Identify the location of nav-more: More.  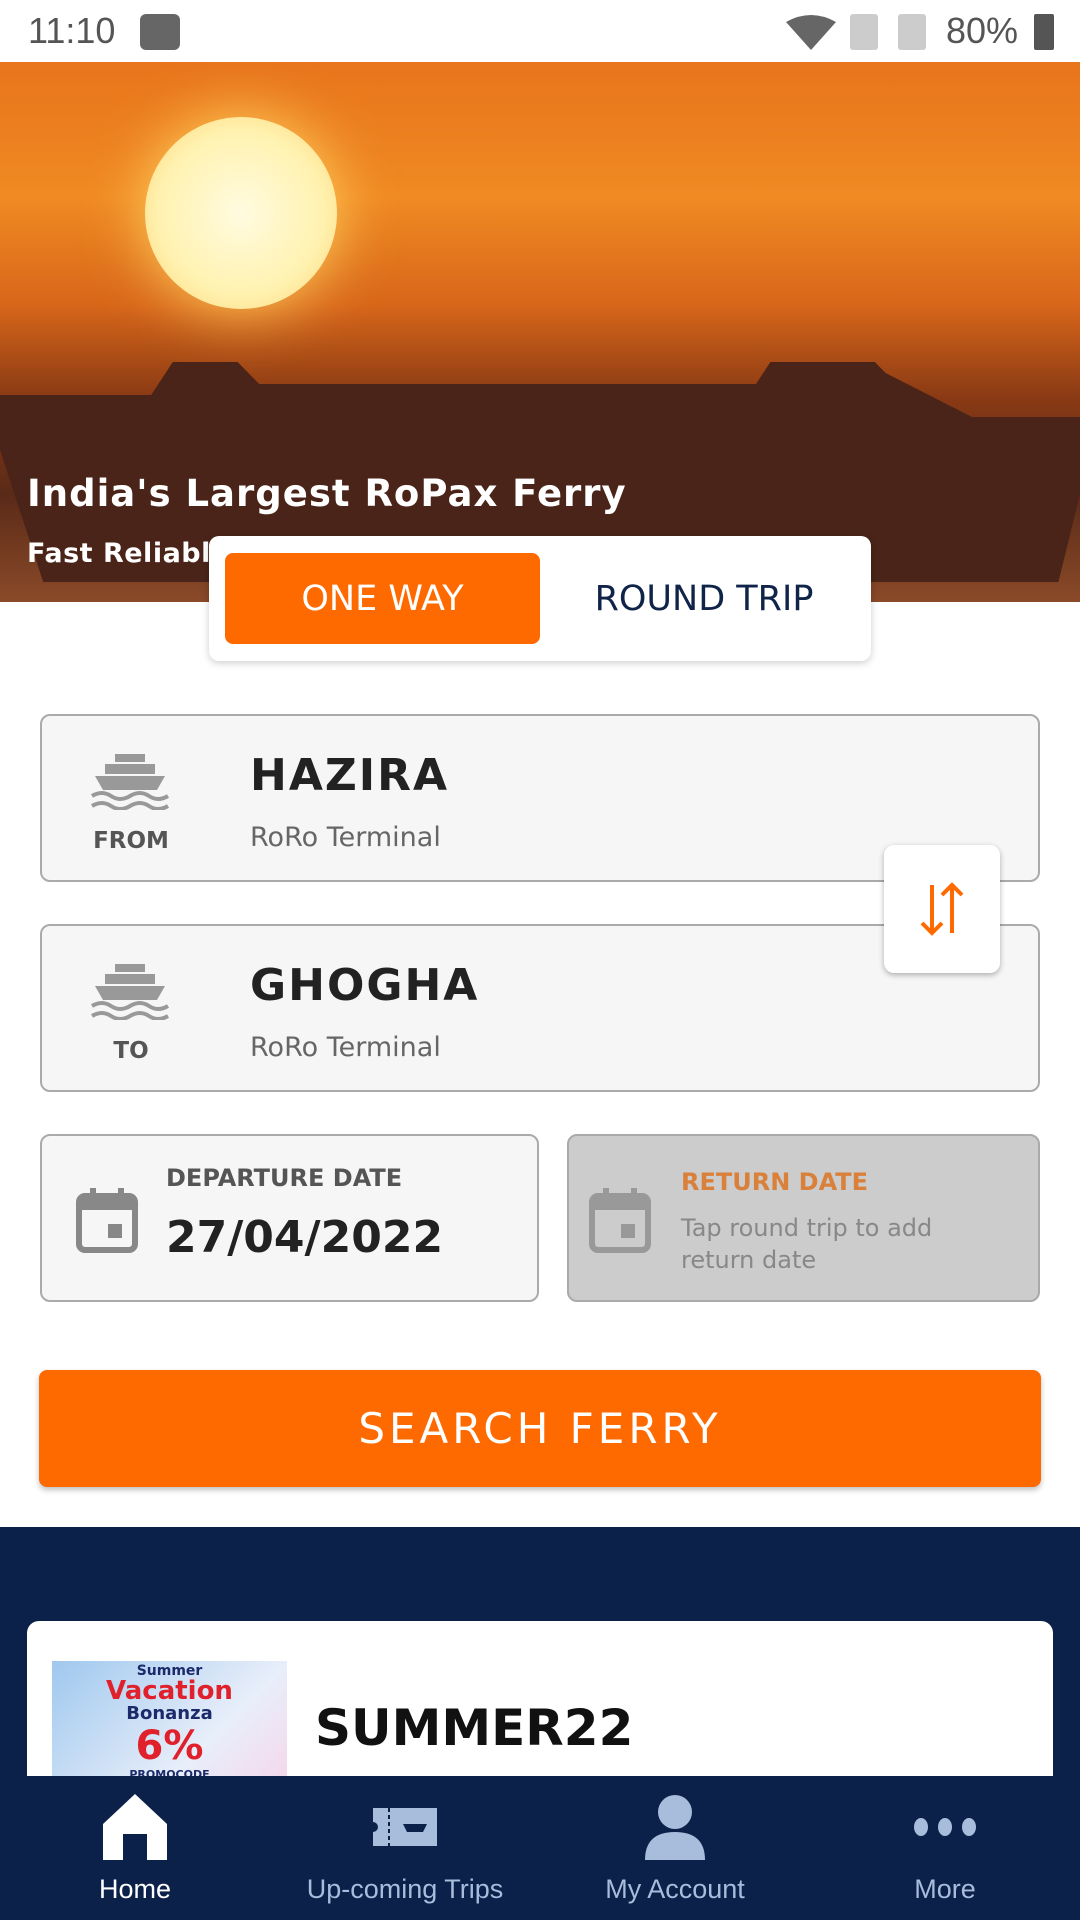
(945, 1848).